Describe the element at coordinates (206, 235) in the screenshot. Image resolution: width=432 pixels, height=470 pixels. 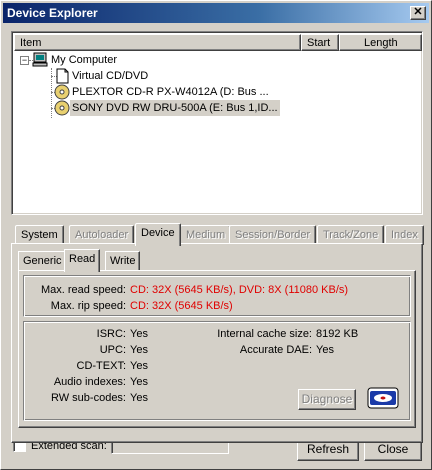
I see `tab-medium: Medium` at that location.